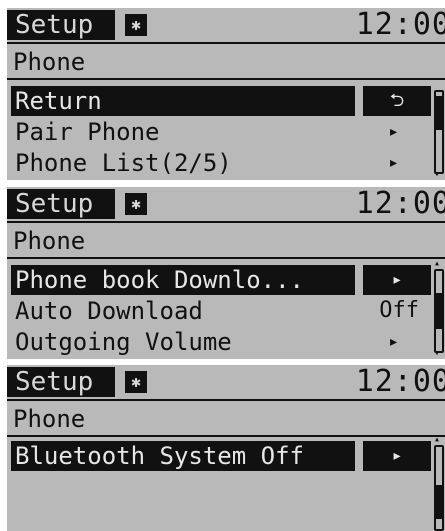 The image size is (445, 531). I want to click on scrollbar: ▾, so click(438, 130).